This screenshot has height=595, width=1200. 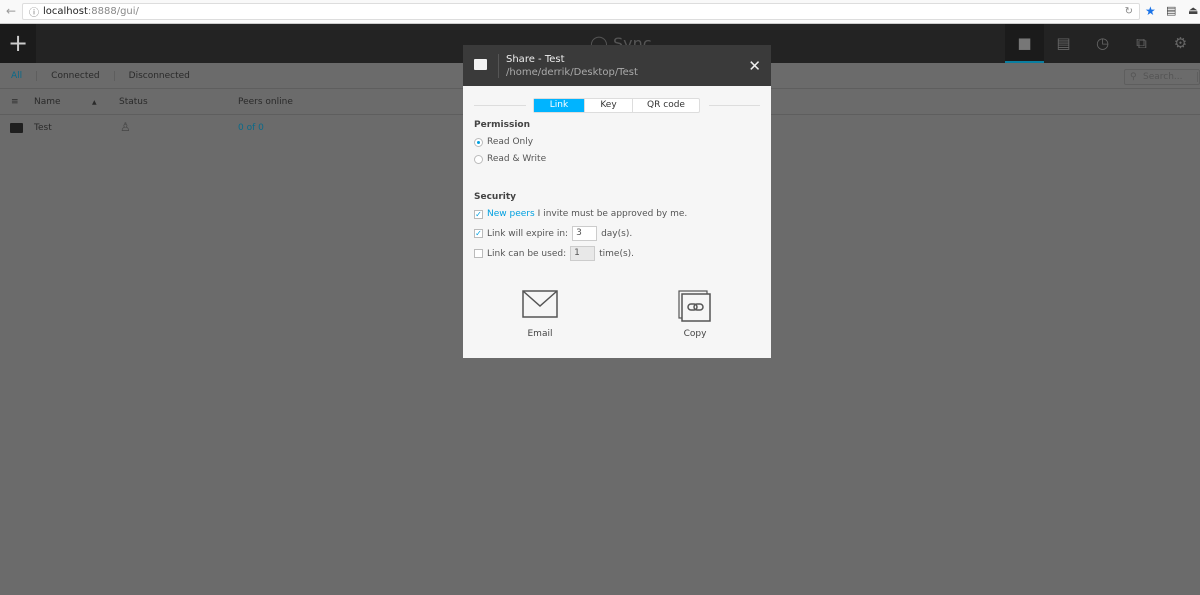 What do you see at coordinates (585, 233) in the screenshot?
I see `expire-days-input: 3` at bounding box center [585, 233].